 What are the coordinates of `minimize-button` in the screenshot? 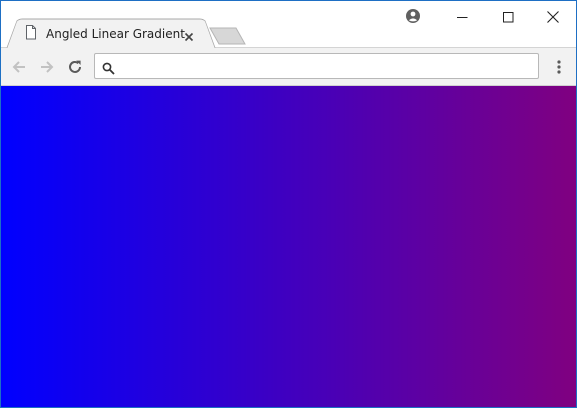 It's located at (462, 17).